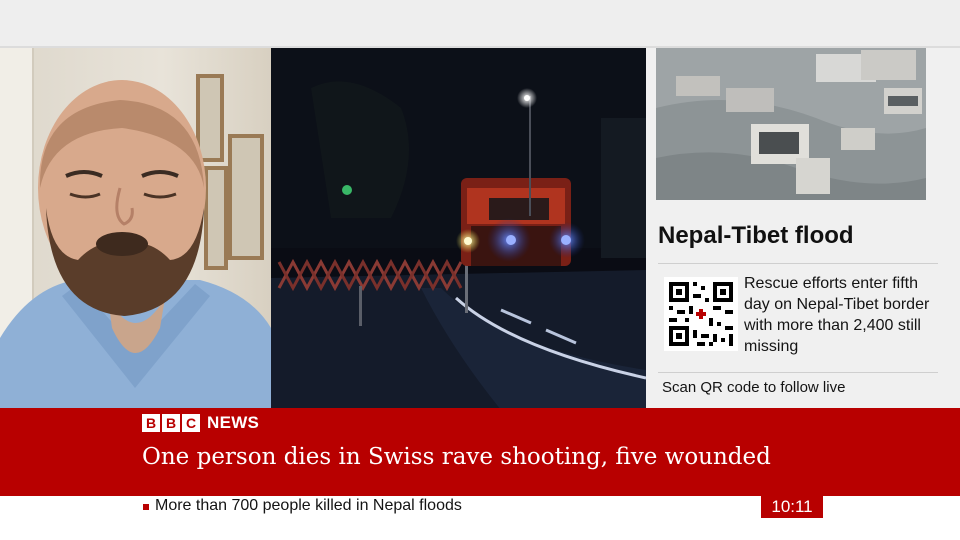  I want to click on ticker-bullet-icon, so click(146, 507).